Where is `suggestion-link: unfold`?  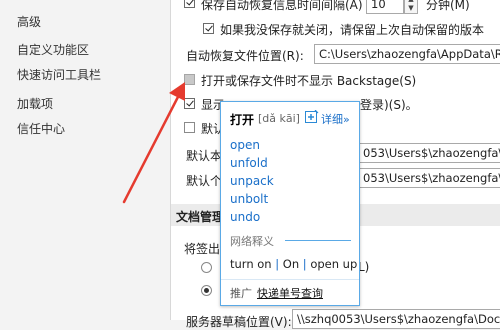
suggestion-link: unfold is located at coordinates (249, 163).